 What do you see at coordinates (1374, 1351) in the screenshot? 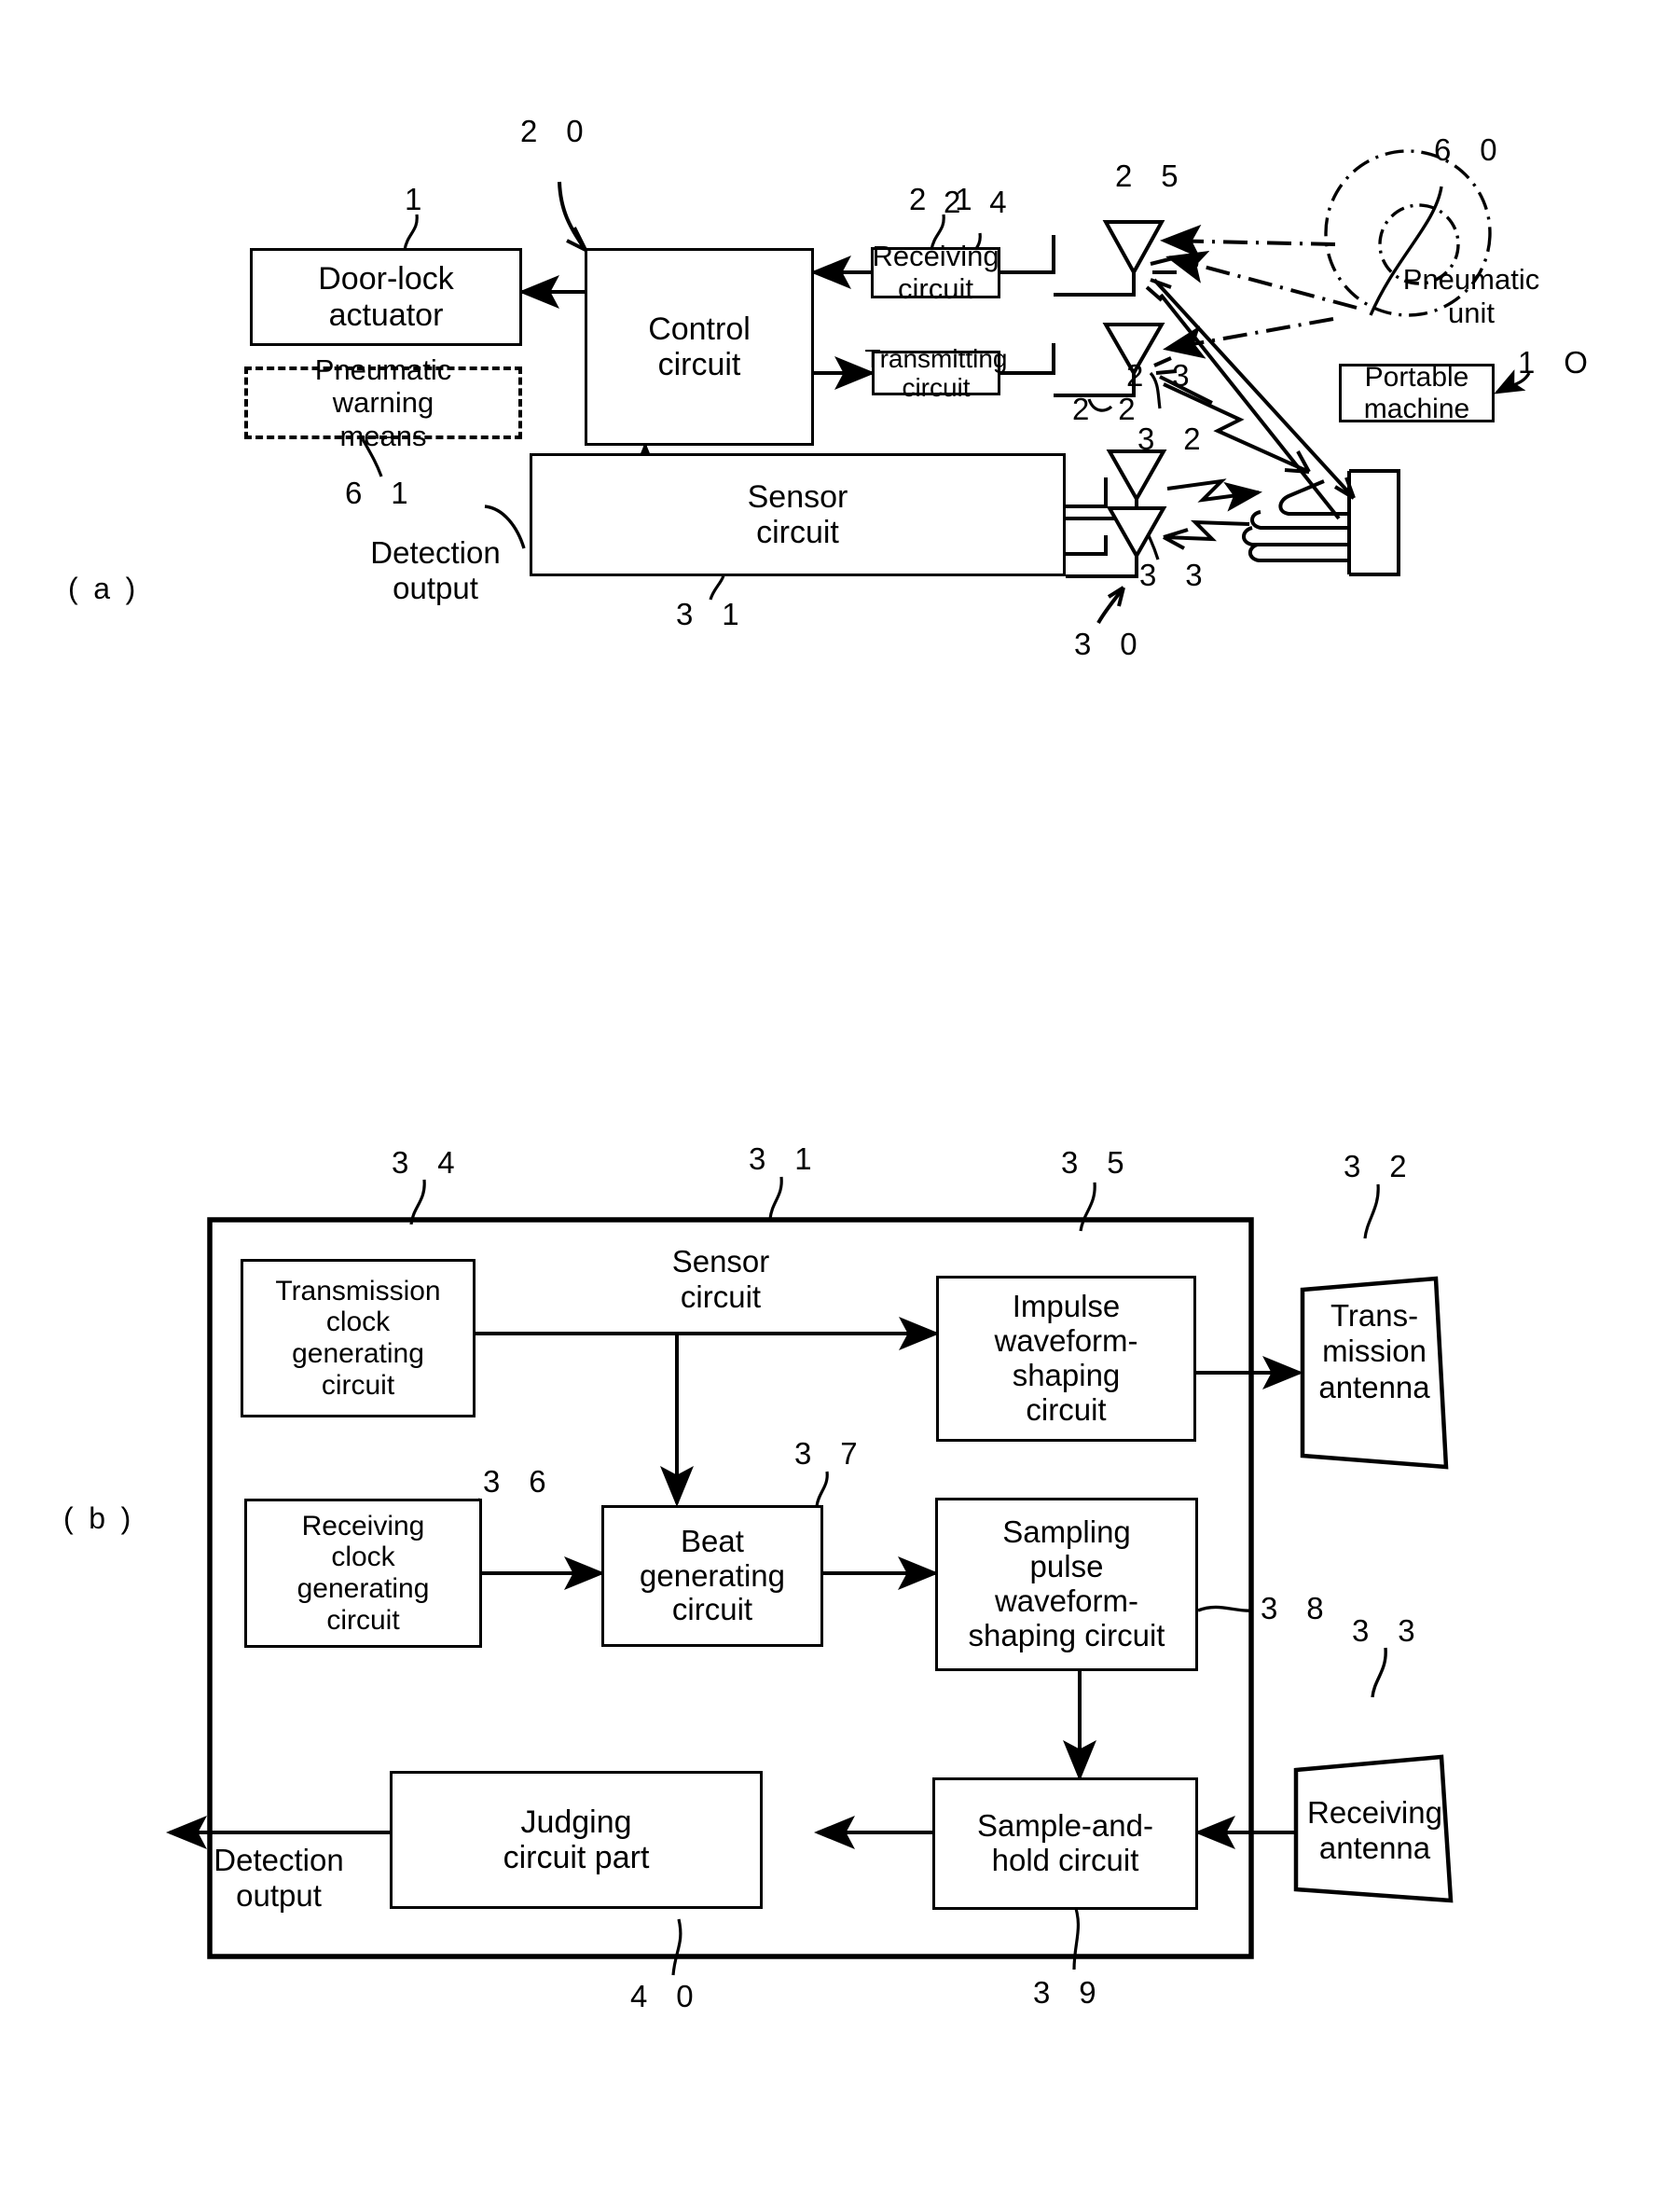
I see `transmission-antenna-label: Trans- mission antenna` at bounding box center [1374, 1351].